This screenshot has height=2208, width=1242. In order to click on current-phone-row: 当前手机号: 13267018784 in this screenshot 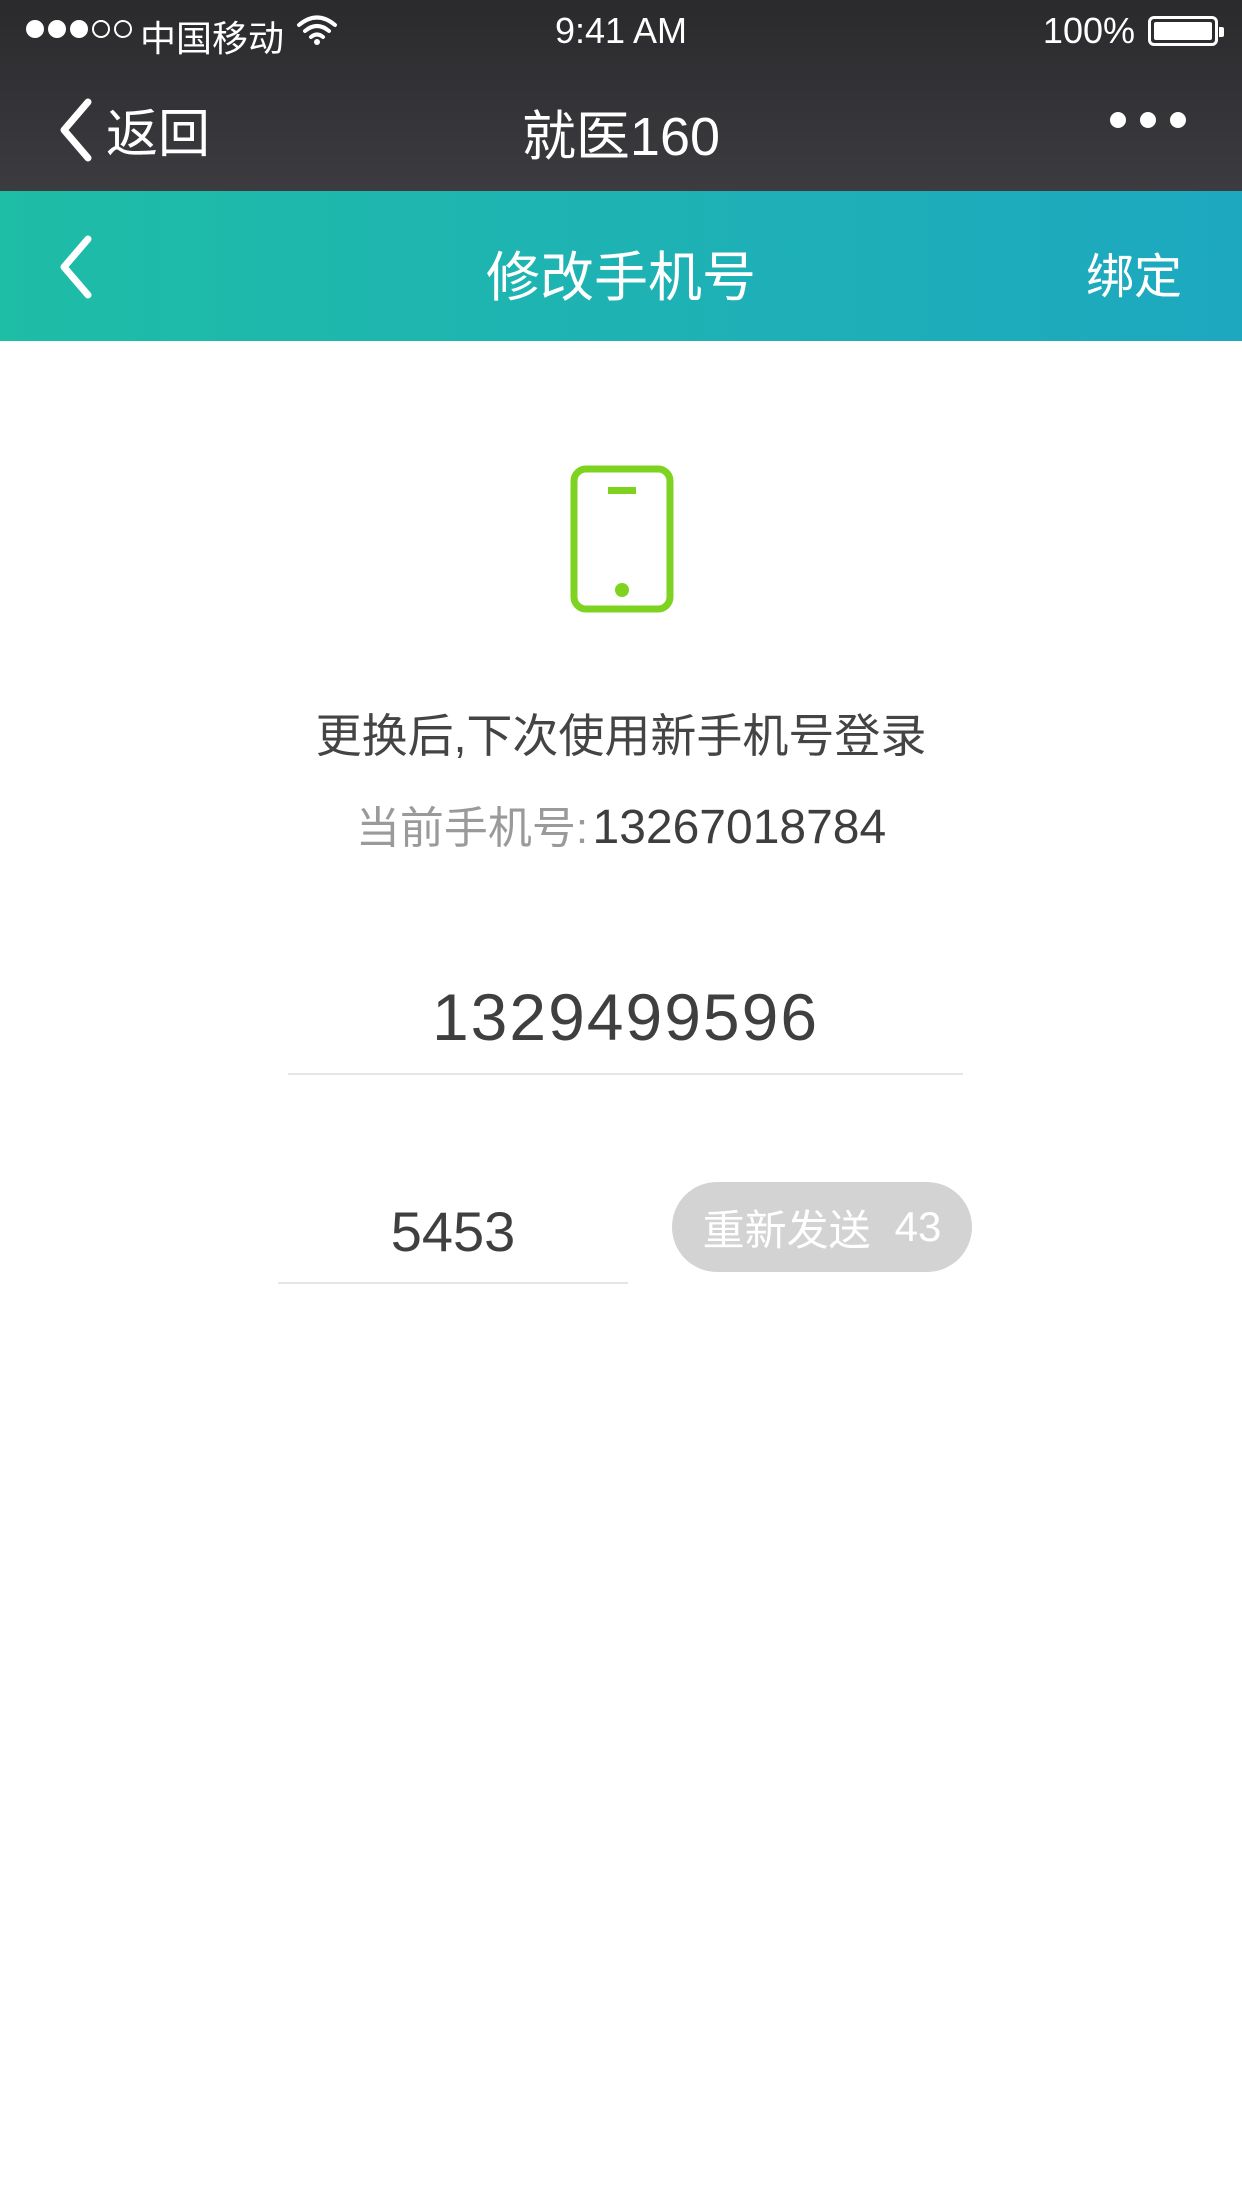, I will do `click(621, 824)`.